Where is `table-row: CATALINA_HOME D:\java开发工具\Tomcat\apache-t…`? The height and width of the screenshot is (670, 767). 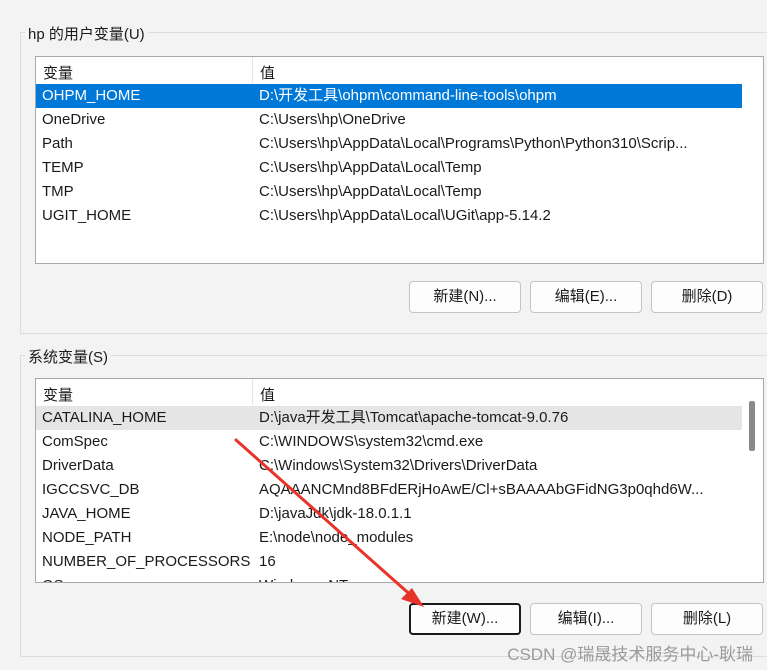
table-row: CATALINA_HOME D:\java开发工具\Tomcat\apache-t… is located at coordinates (389, 418).